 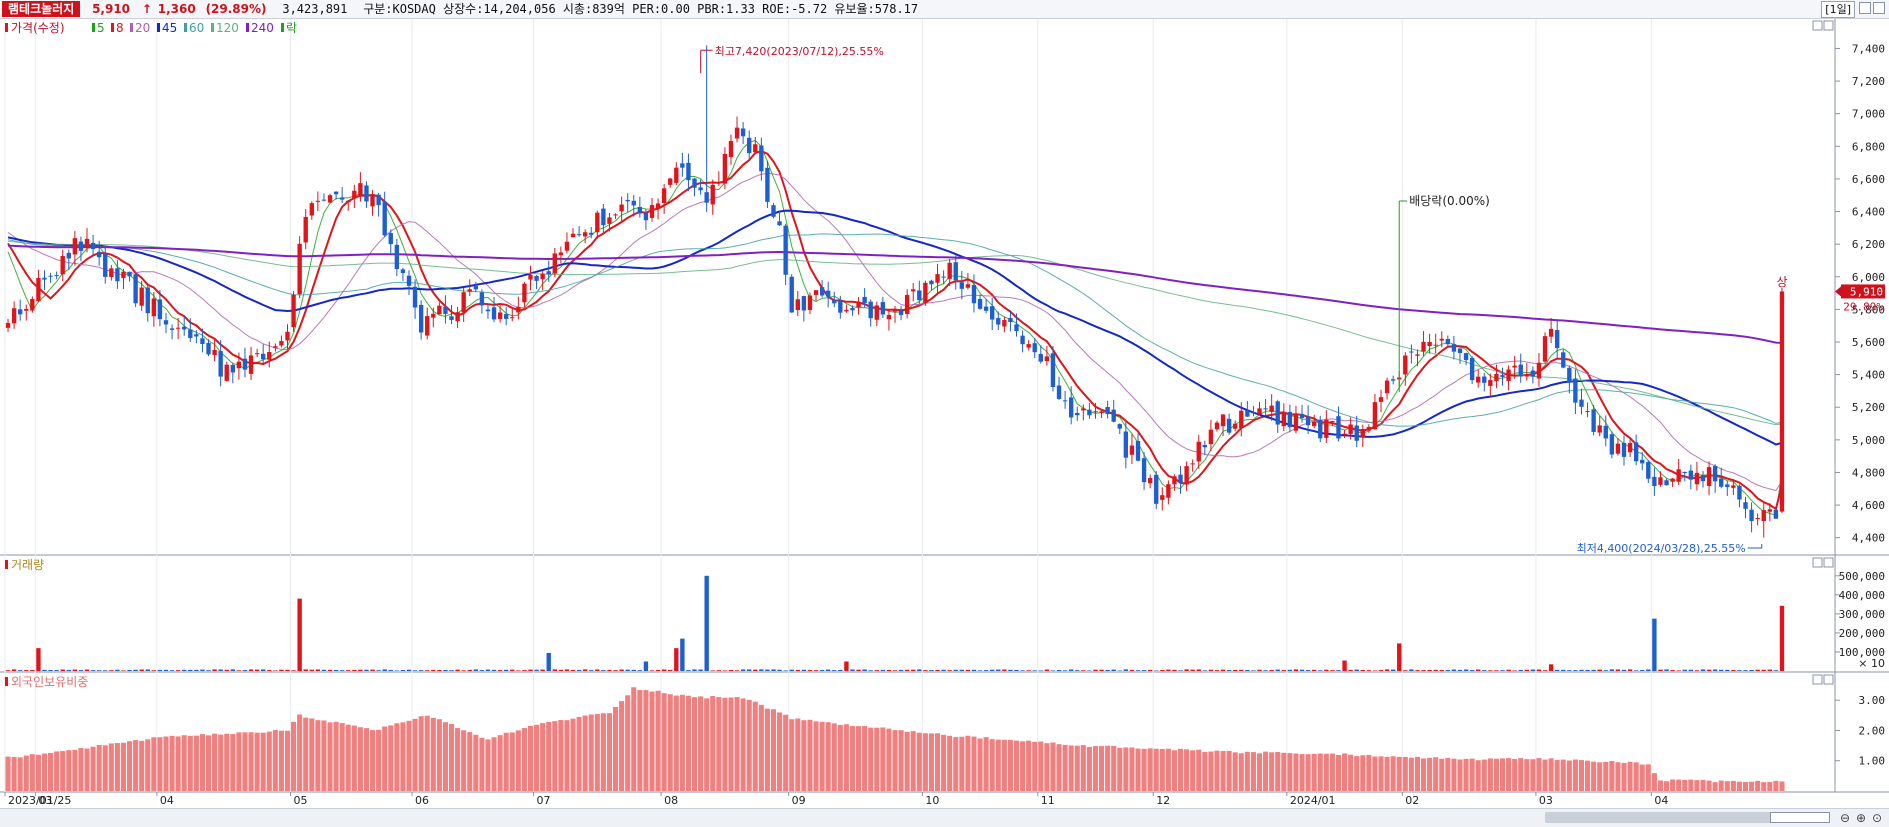 What do you see at coordinates (1660, 817) in the screenshot?
I see `scroll-thumb` at bounding box center [1660, 817].